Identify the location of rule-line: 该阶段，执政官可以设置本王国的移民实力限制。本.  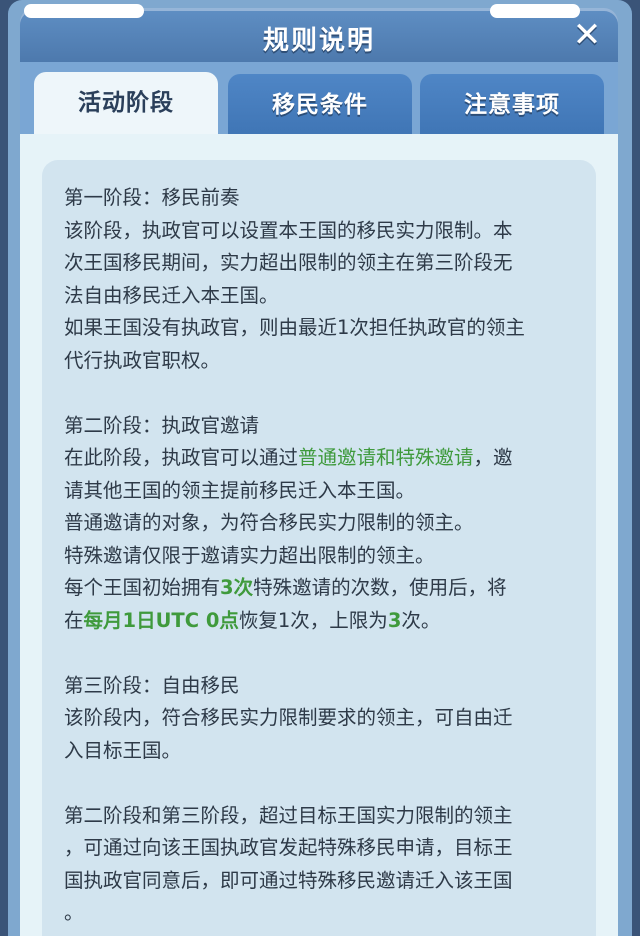
(288, 230).